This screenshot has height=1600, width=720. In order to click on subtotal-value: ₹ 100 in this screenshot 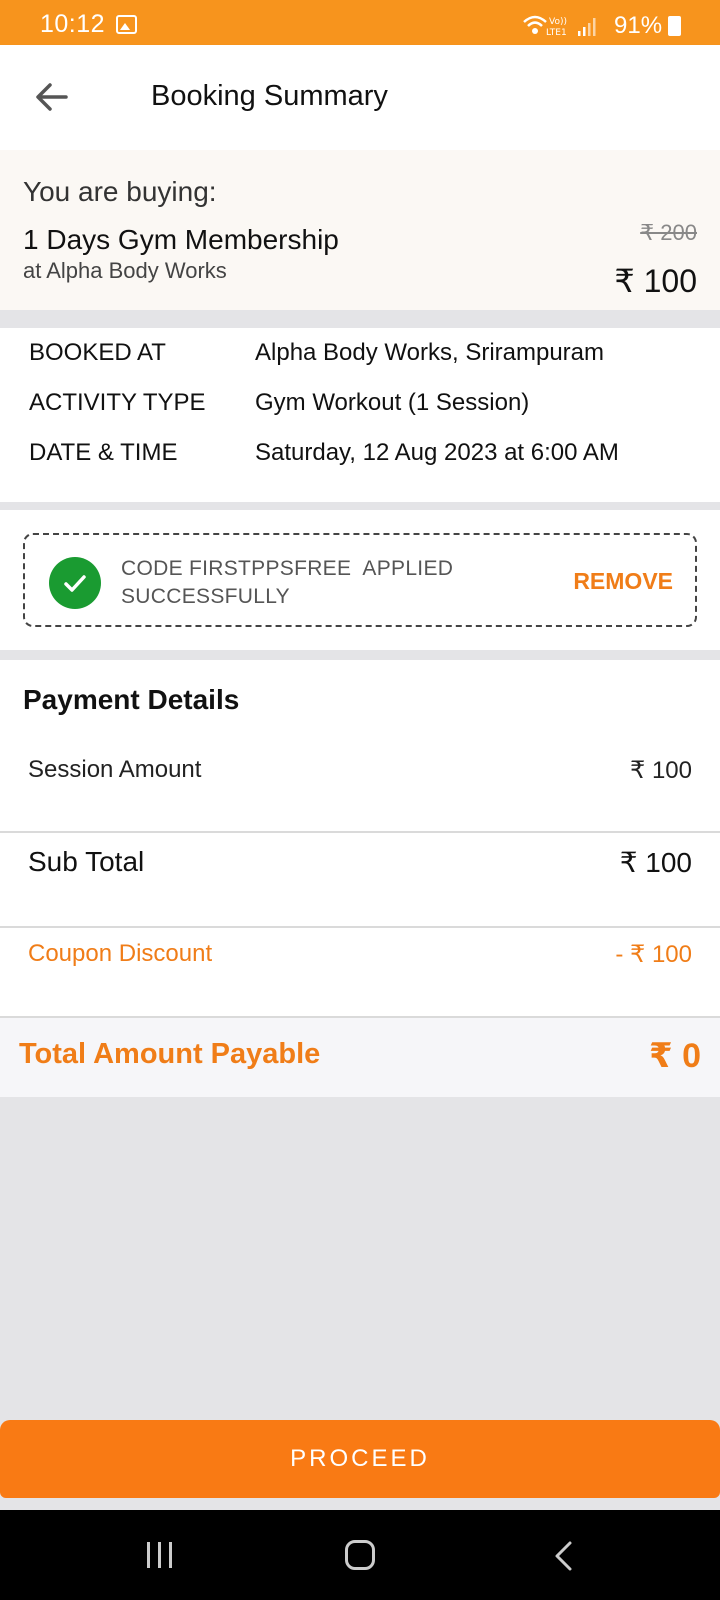, I will do `click(655, 862)`.